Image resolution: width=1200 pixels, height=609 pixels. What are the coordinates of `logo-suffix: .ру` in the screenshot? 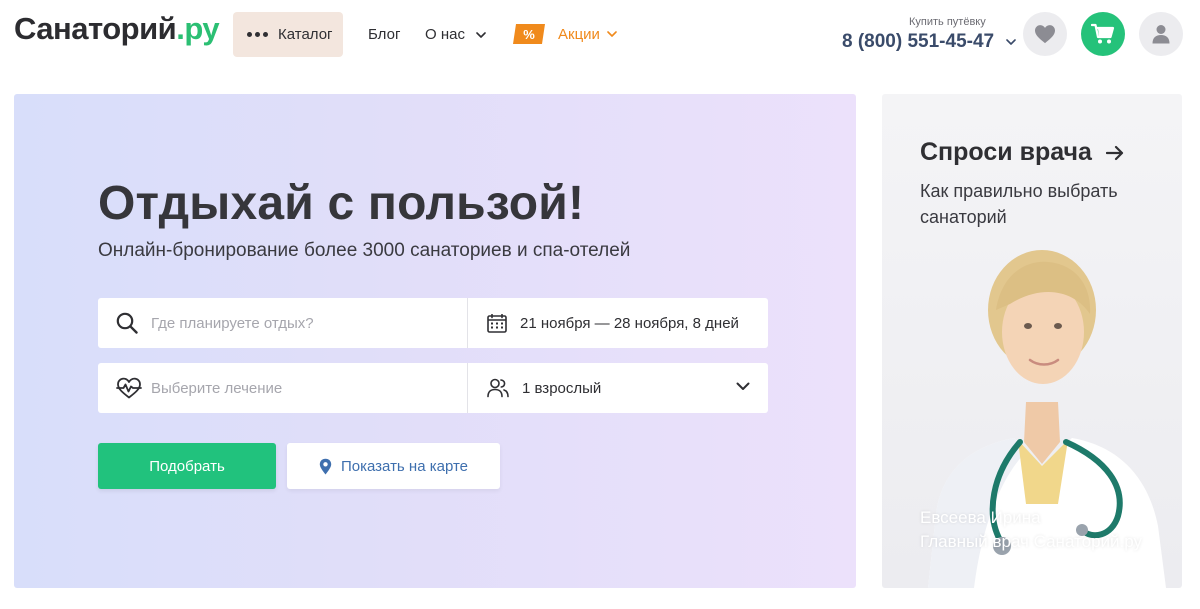 It's located at (198, 28).